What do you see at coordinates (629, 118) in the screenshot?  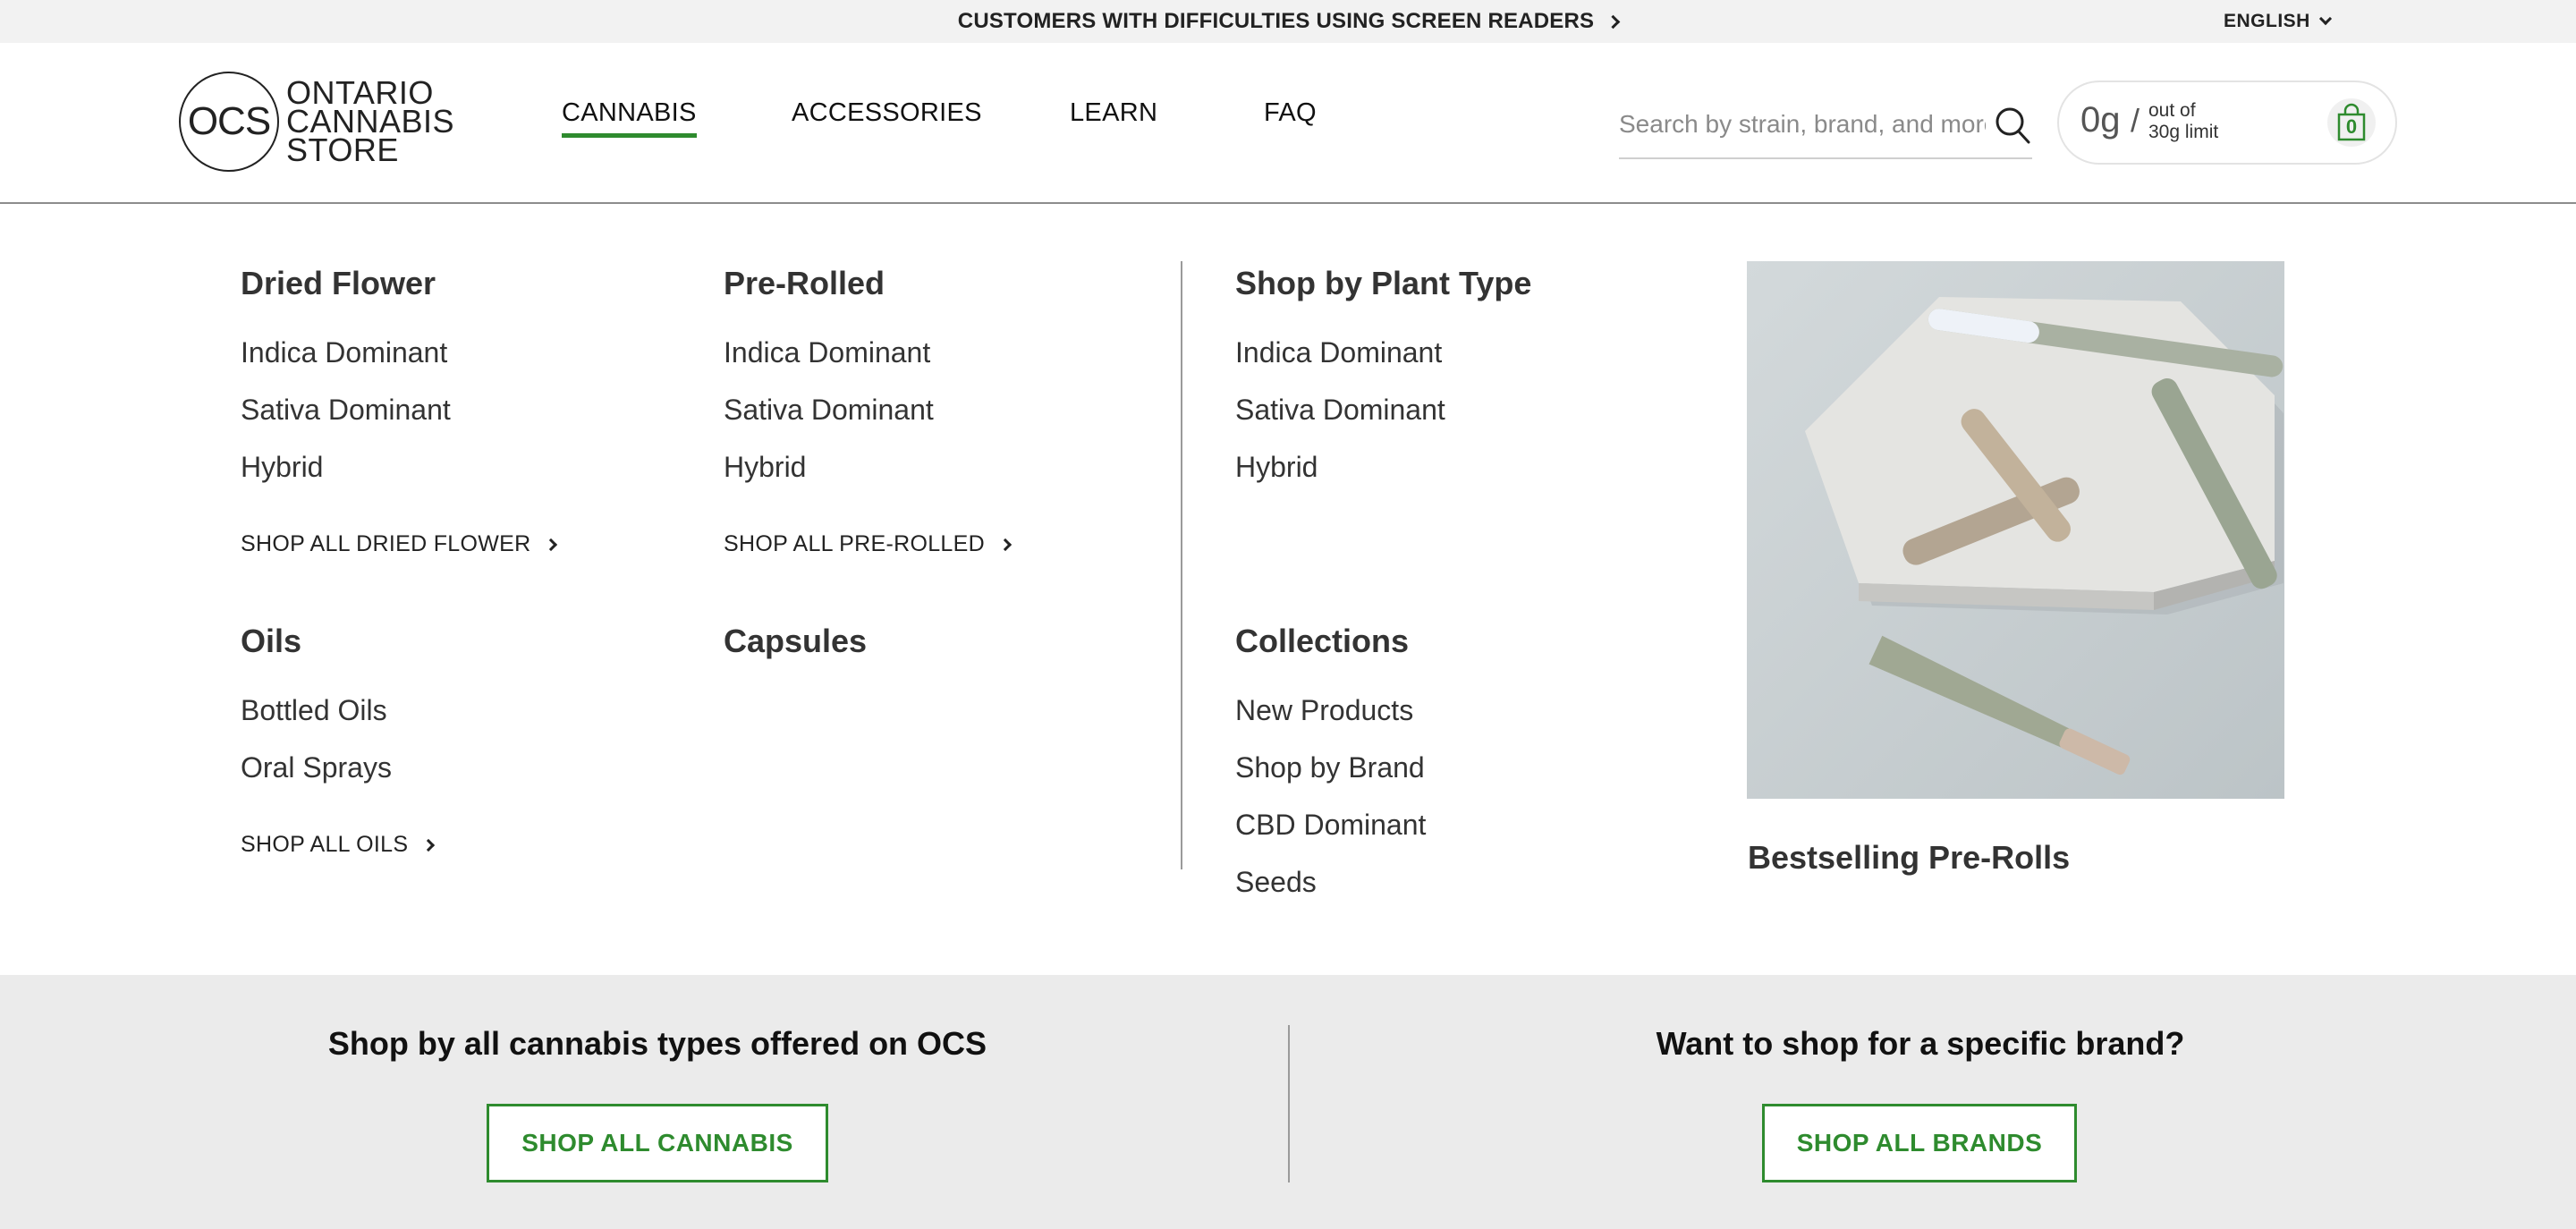 I see `nav-cannabis: CANNABIS` at bounding box center [629, 118].